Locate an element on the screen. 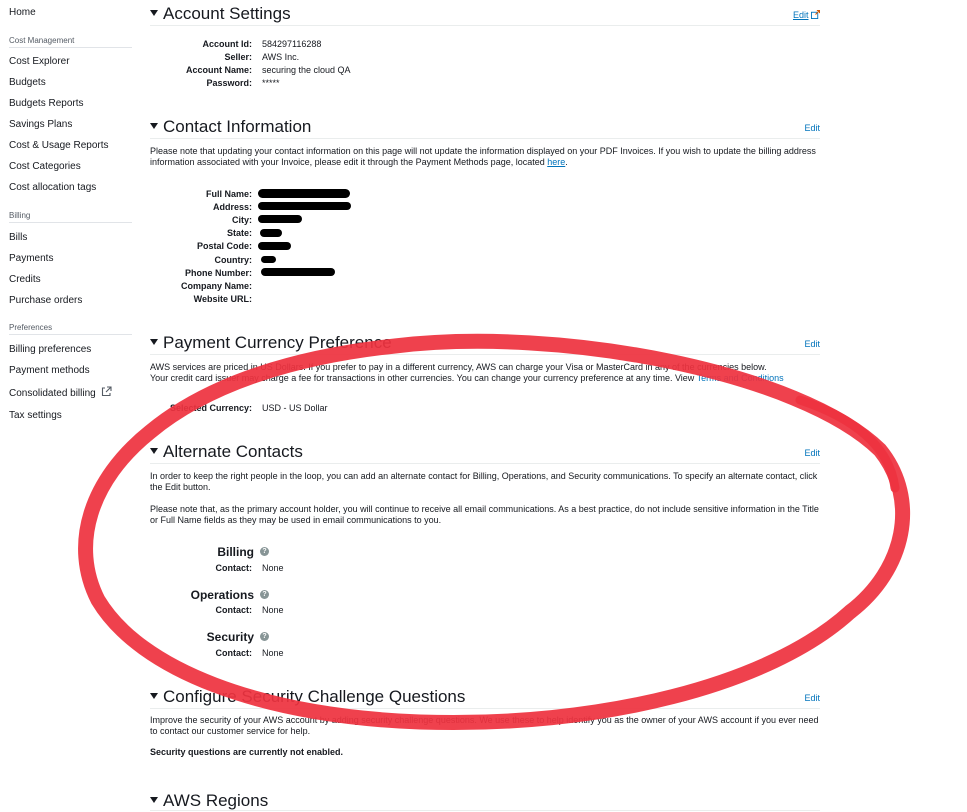 The width and height of the screenshot is (967, 812). sidebar-group-cost-management: Cost Management is located at coordinates (42, 40).